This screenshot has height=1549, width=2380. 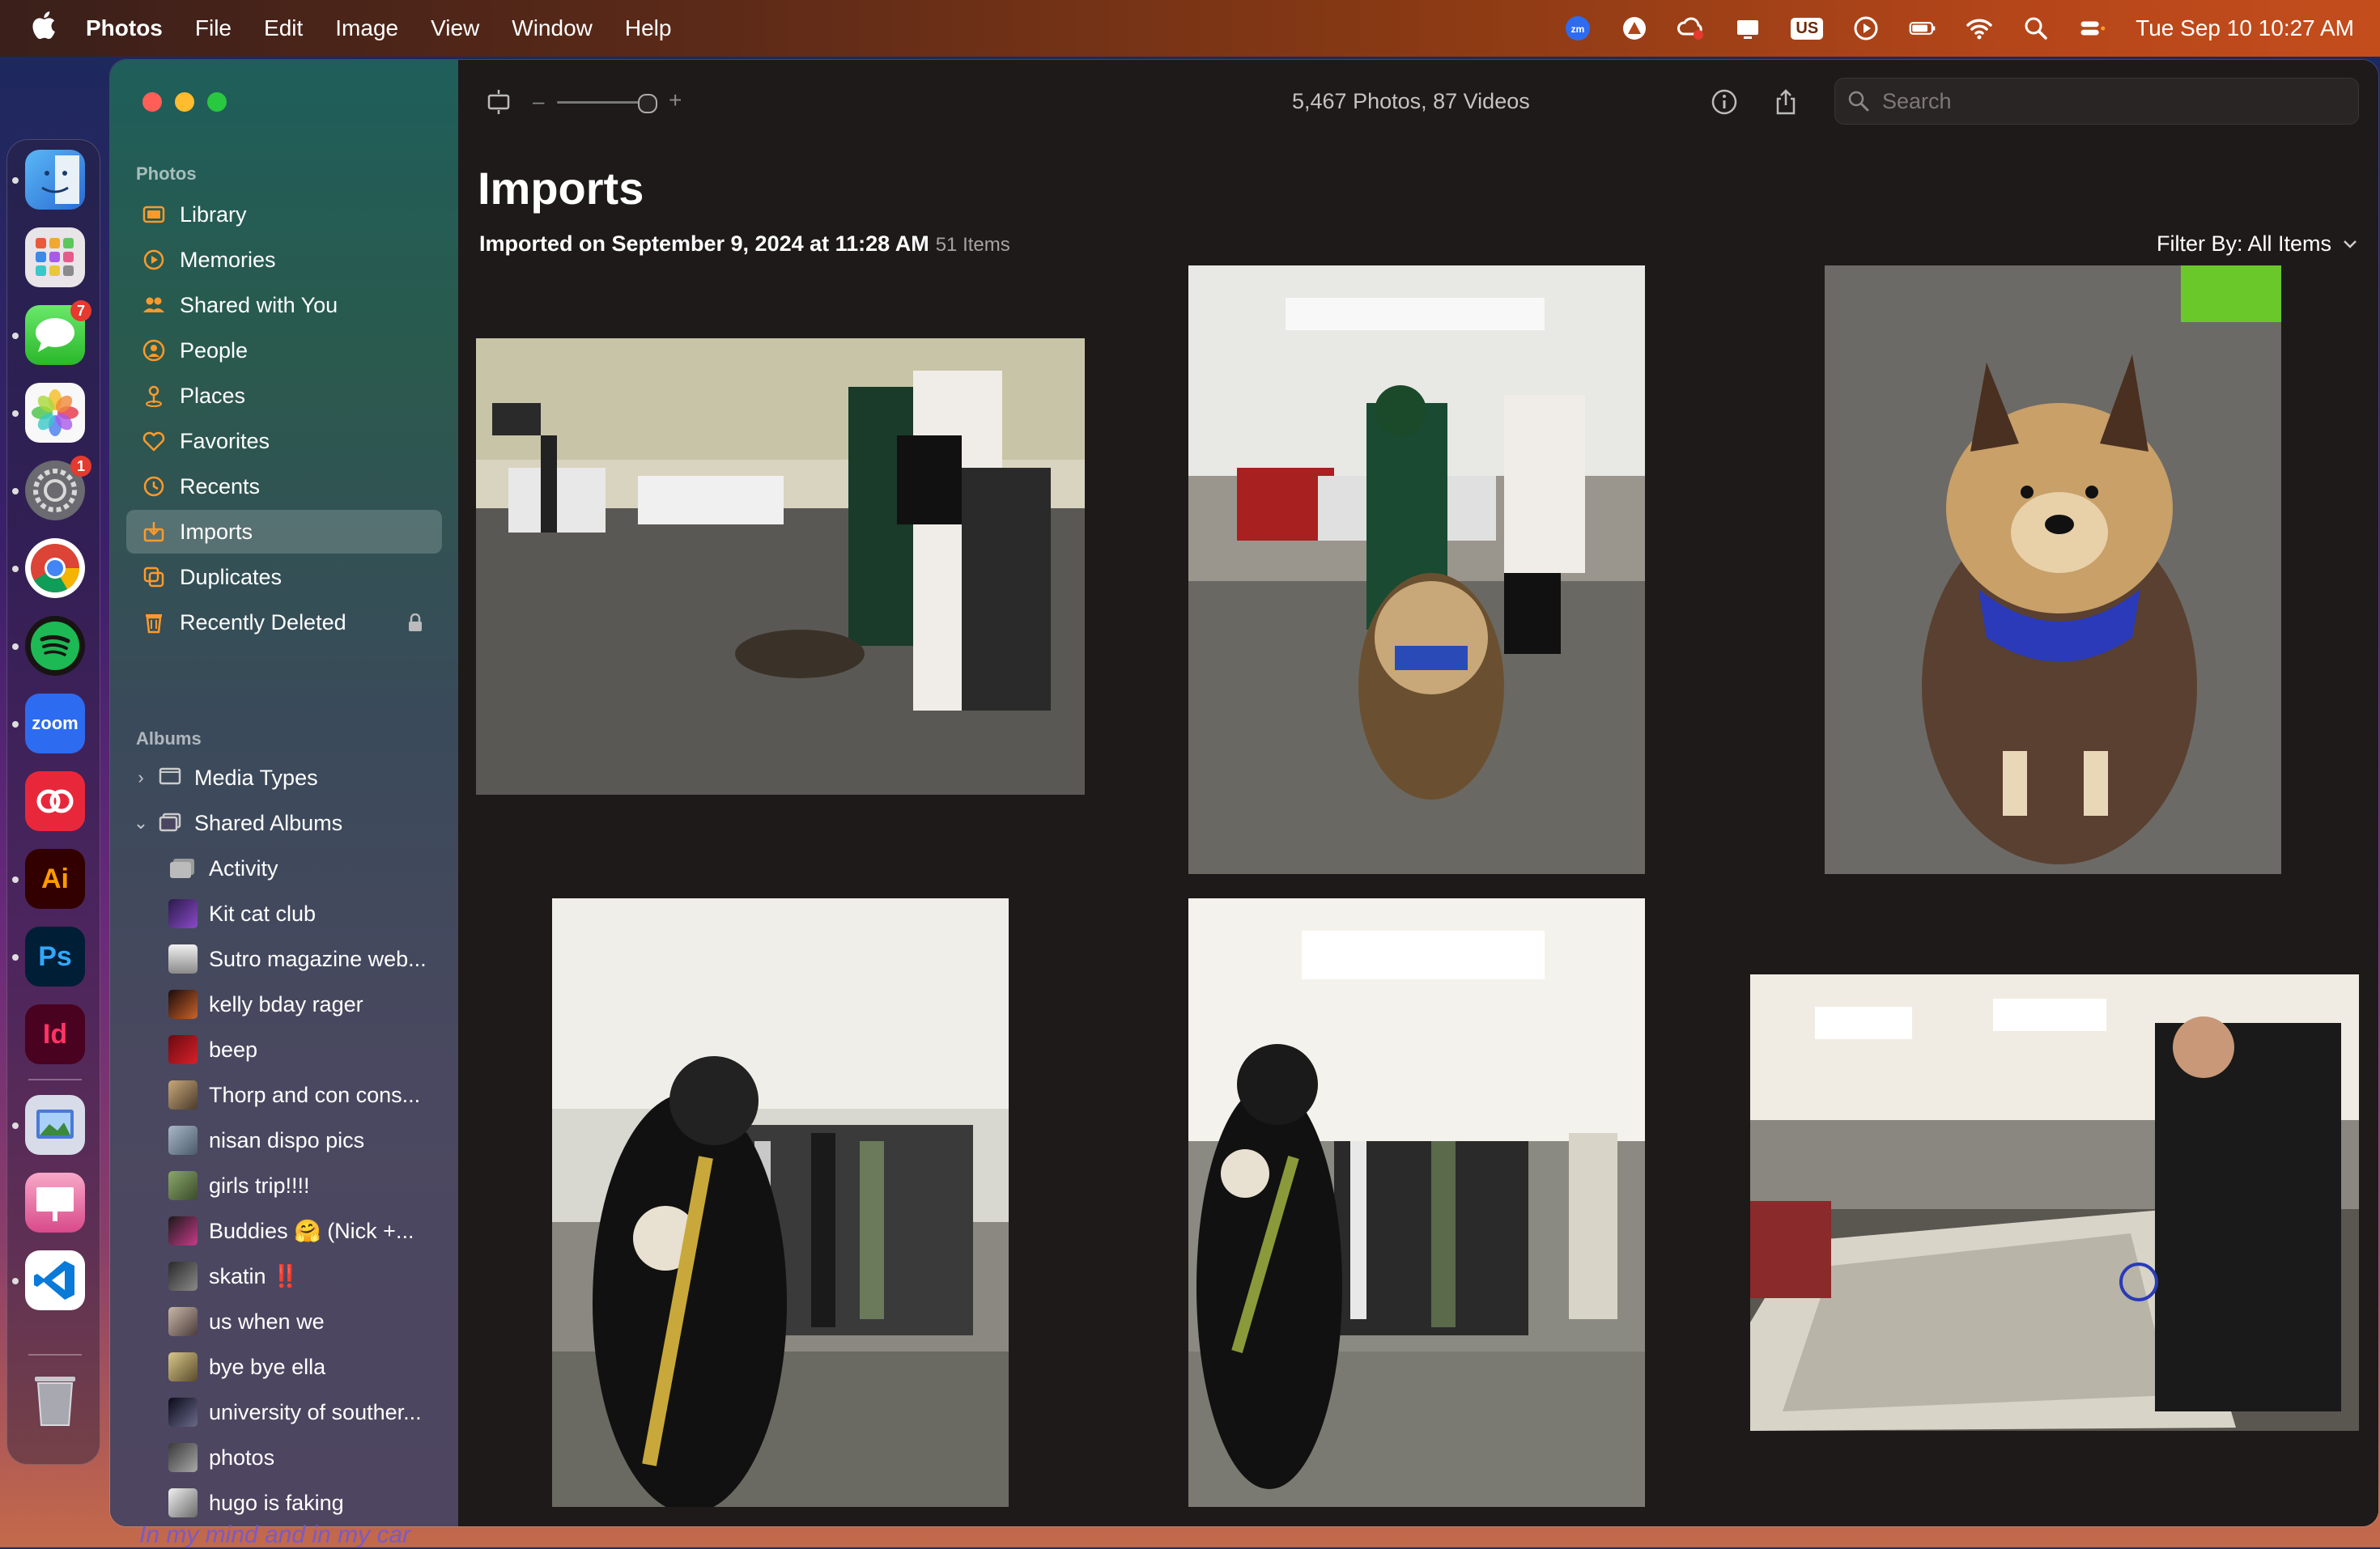 What do you see at coordinates (675, 100) in the screenshot?
I see `zoom-in-icon: +` at bounding box center [675, 100].